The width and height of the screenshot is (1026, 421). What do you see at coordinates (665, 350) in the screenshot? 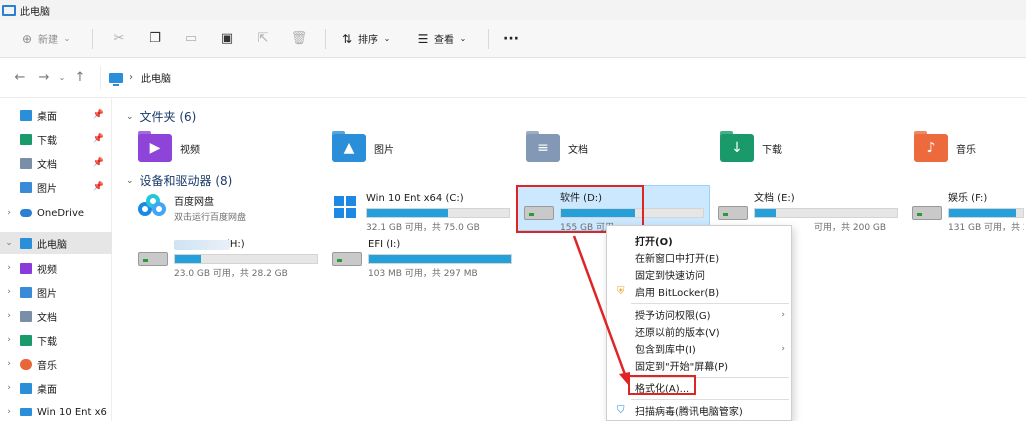
I see `menu-item-label: 包含到库中(I)` at bounding box center [665, 350].